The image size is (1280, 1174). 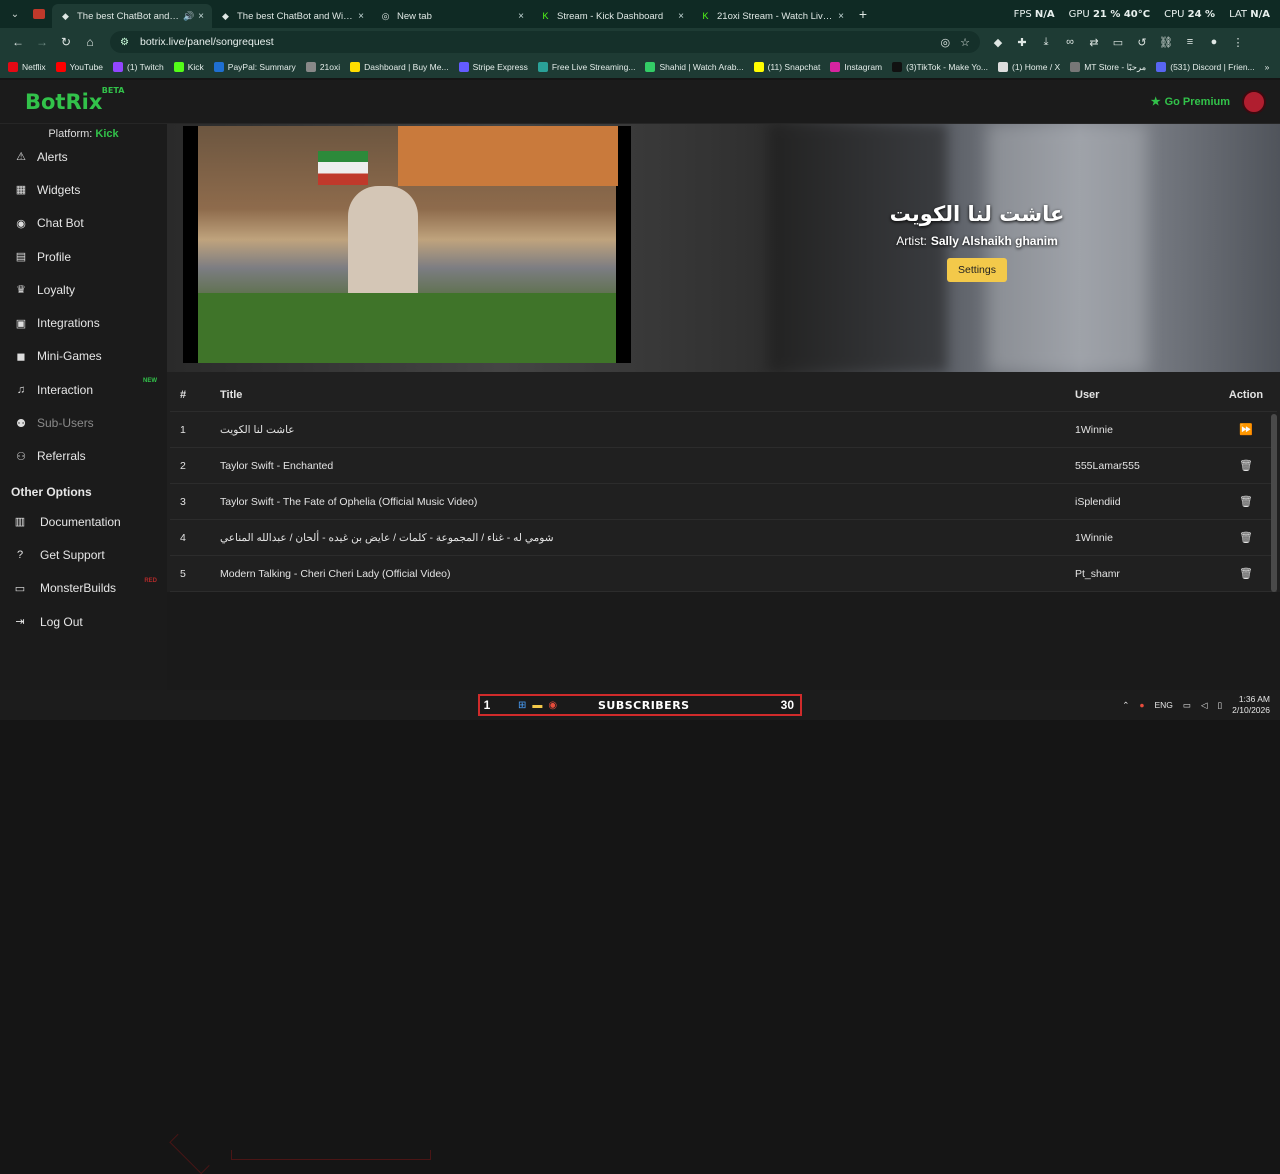 What do you see at coordinates (69, 356) in the screenshot?
I see `sidebar-item-label: Mini-Games` at bounding box center [69, 356].